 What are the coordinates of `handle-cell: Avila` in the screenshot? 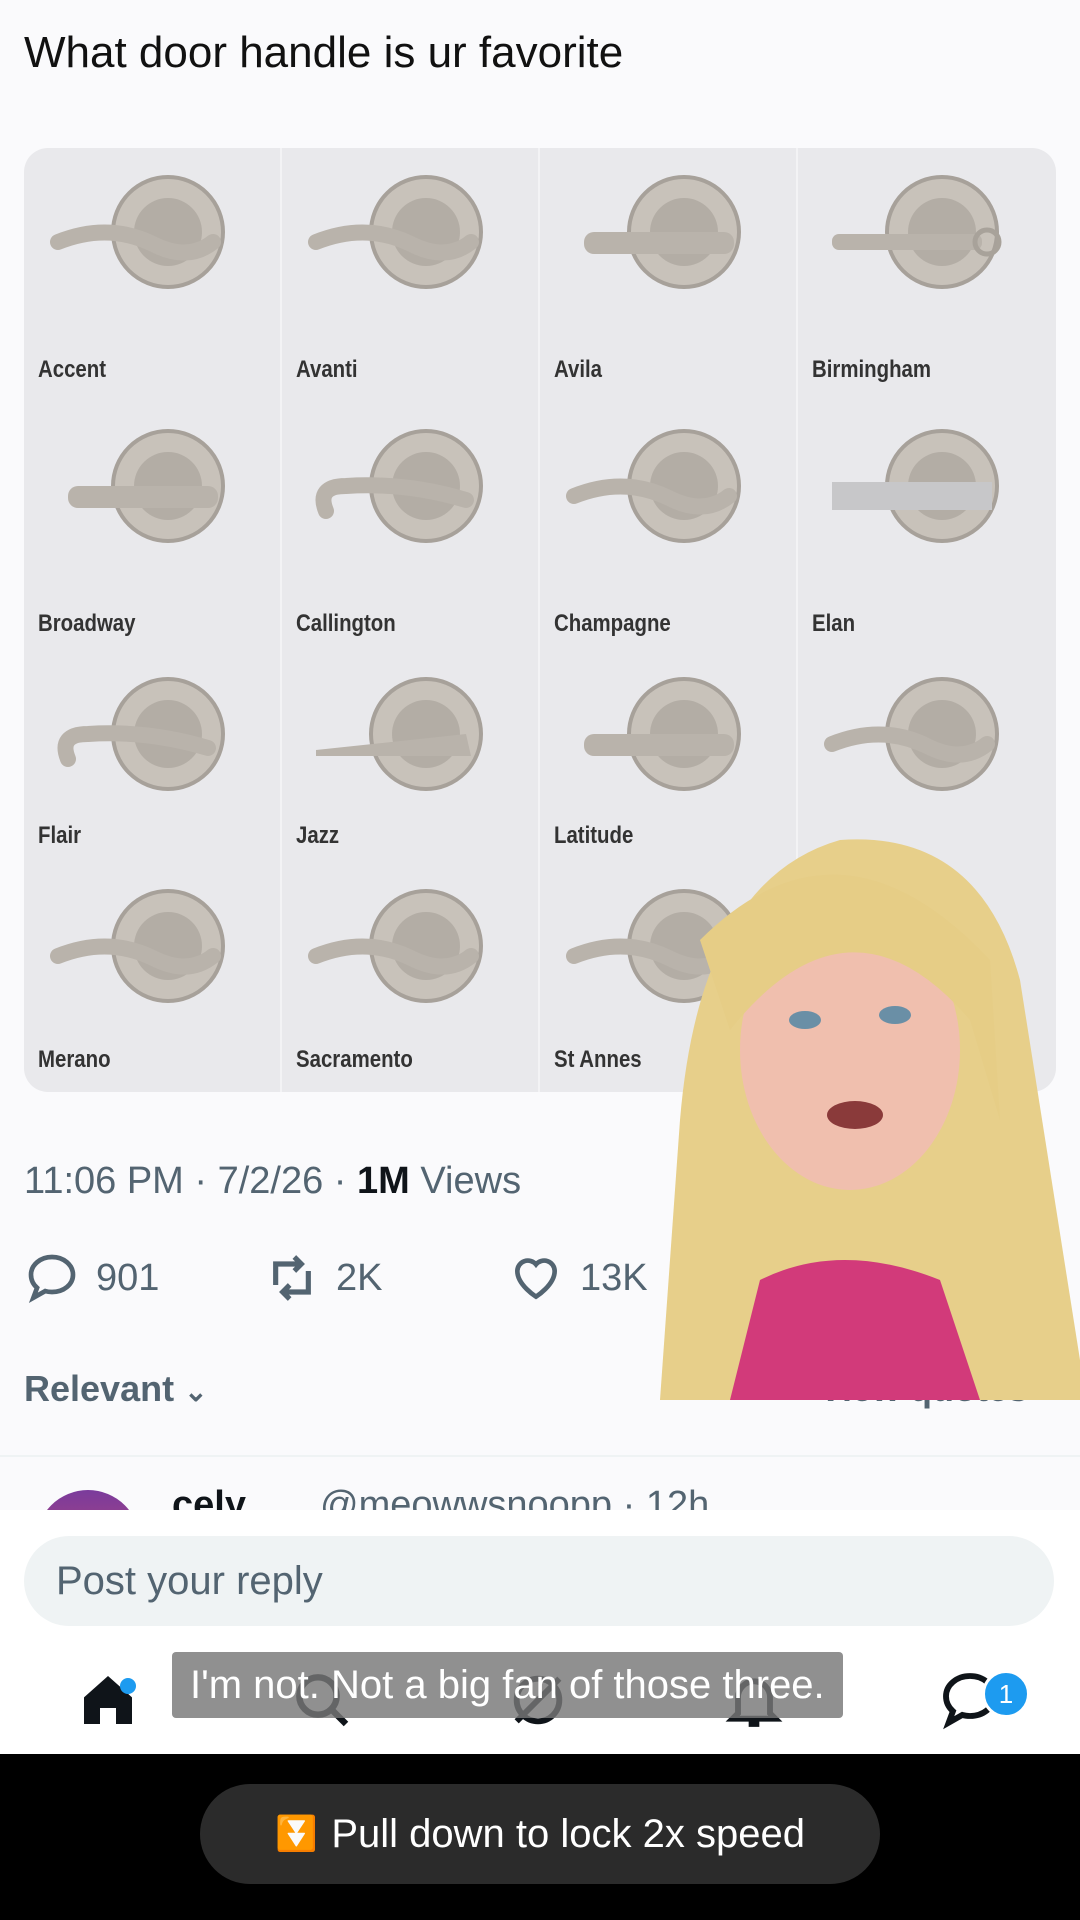 It's located at (669, 275).